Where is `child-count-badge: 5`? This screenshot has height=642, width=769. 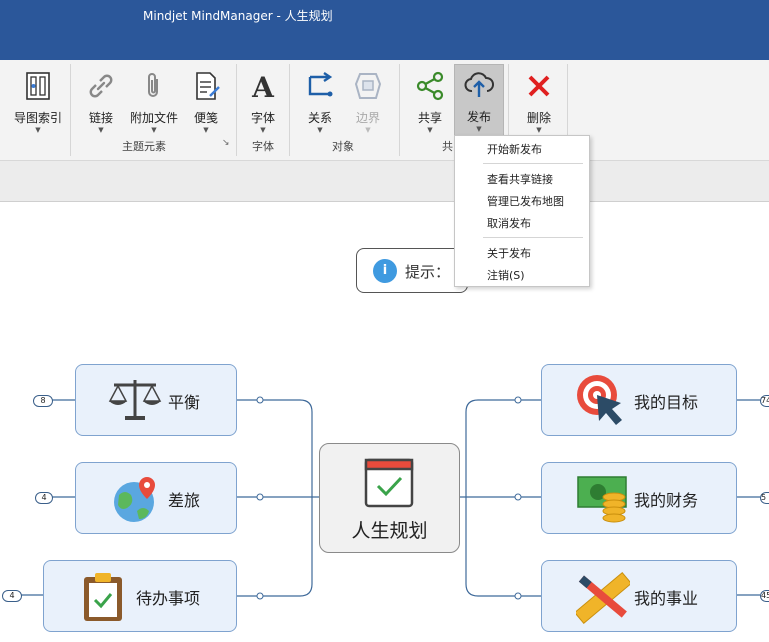
child-count-badge: 5 is located at coordinates (764, 498).